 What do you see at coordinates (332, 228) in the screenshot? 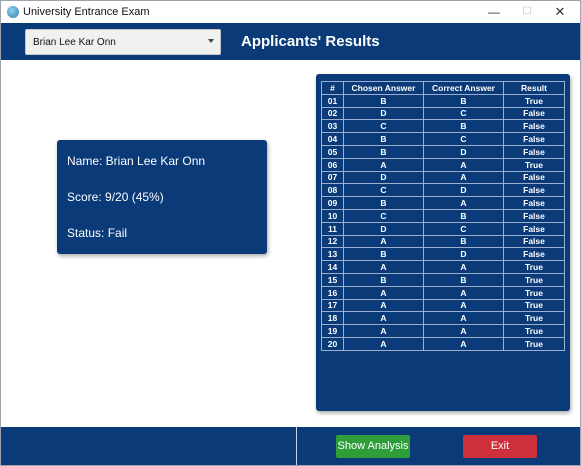
I see `row-number: 11` at bounding box center [332, 228].